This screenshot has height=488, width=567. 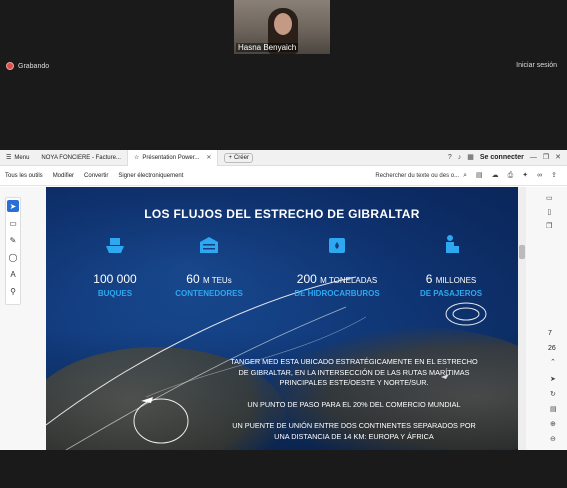 What do you see at coordinates (267, 47) in the screenshot?
I see `participant-name: Hasna Benyaich` at bounding box center [267, 47].